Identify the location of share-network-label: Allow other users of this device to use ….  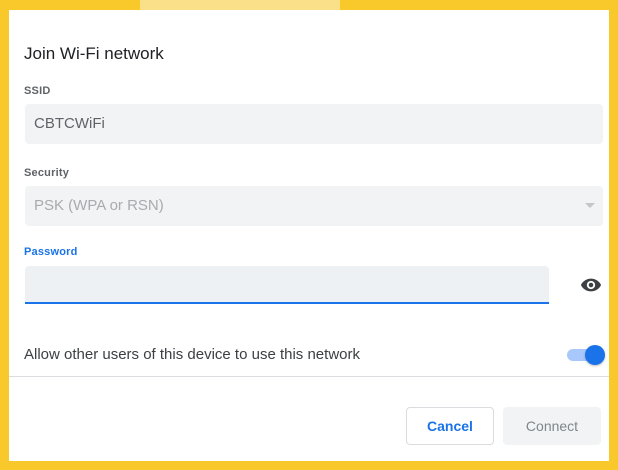
(192, 354).